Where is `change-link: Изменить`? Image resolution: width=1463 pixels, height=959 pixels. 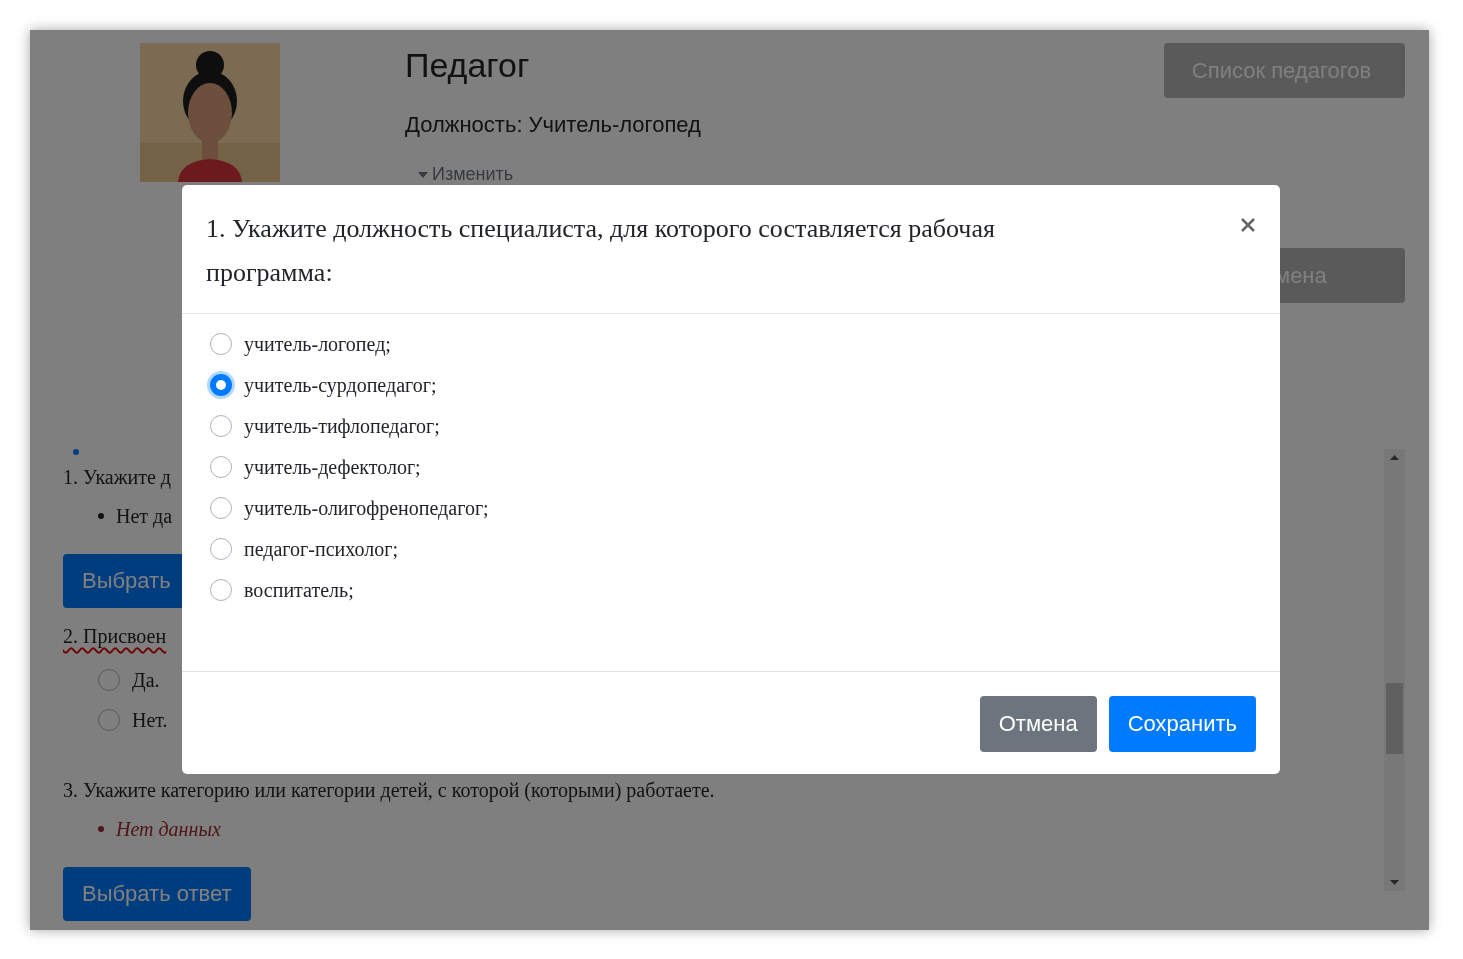 change-link: Изменить is located at coordinates (559, 174).